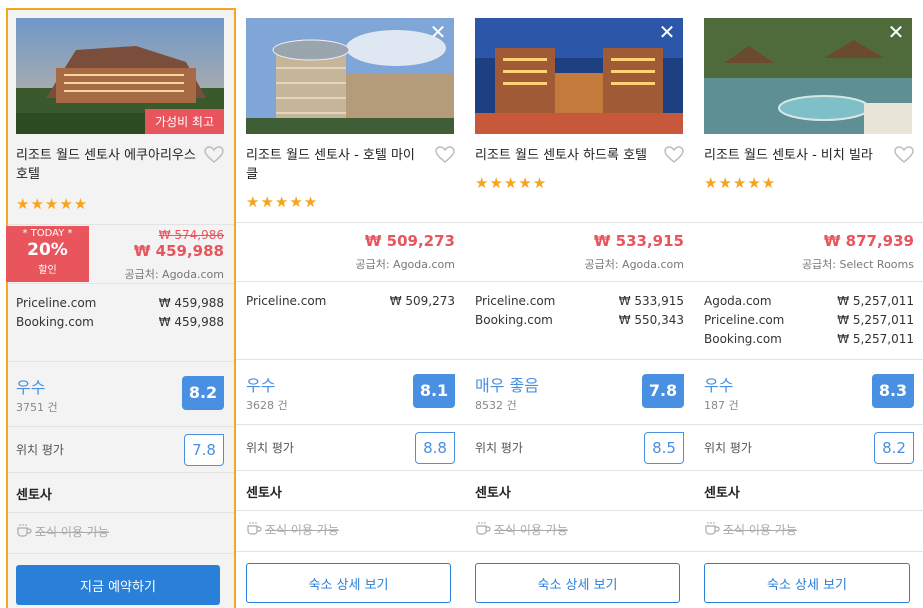 The height and width of the screenshot is (608, 923). Describe the element at coordinates (434, 391) in the screenshot. I see `review-score: 8.1` at that location.